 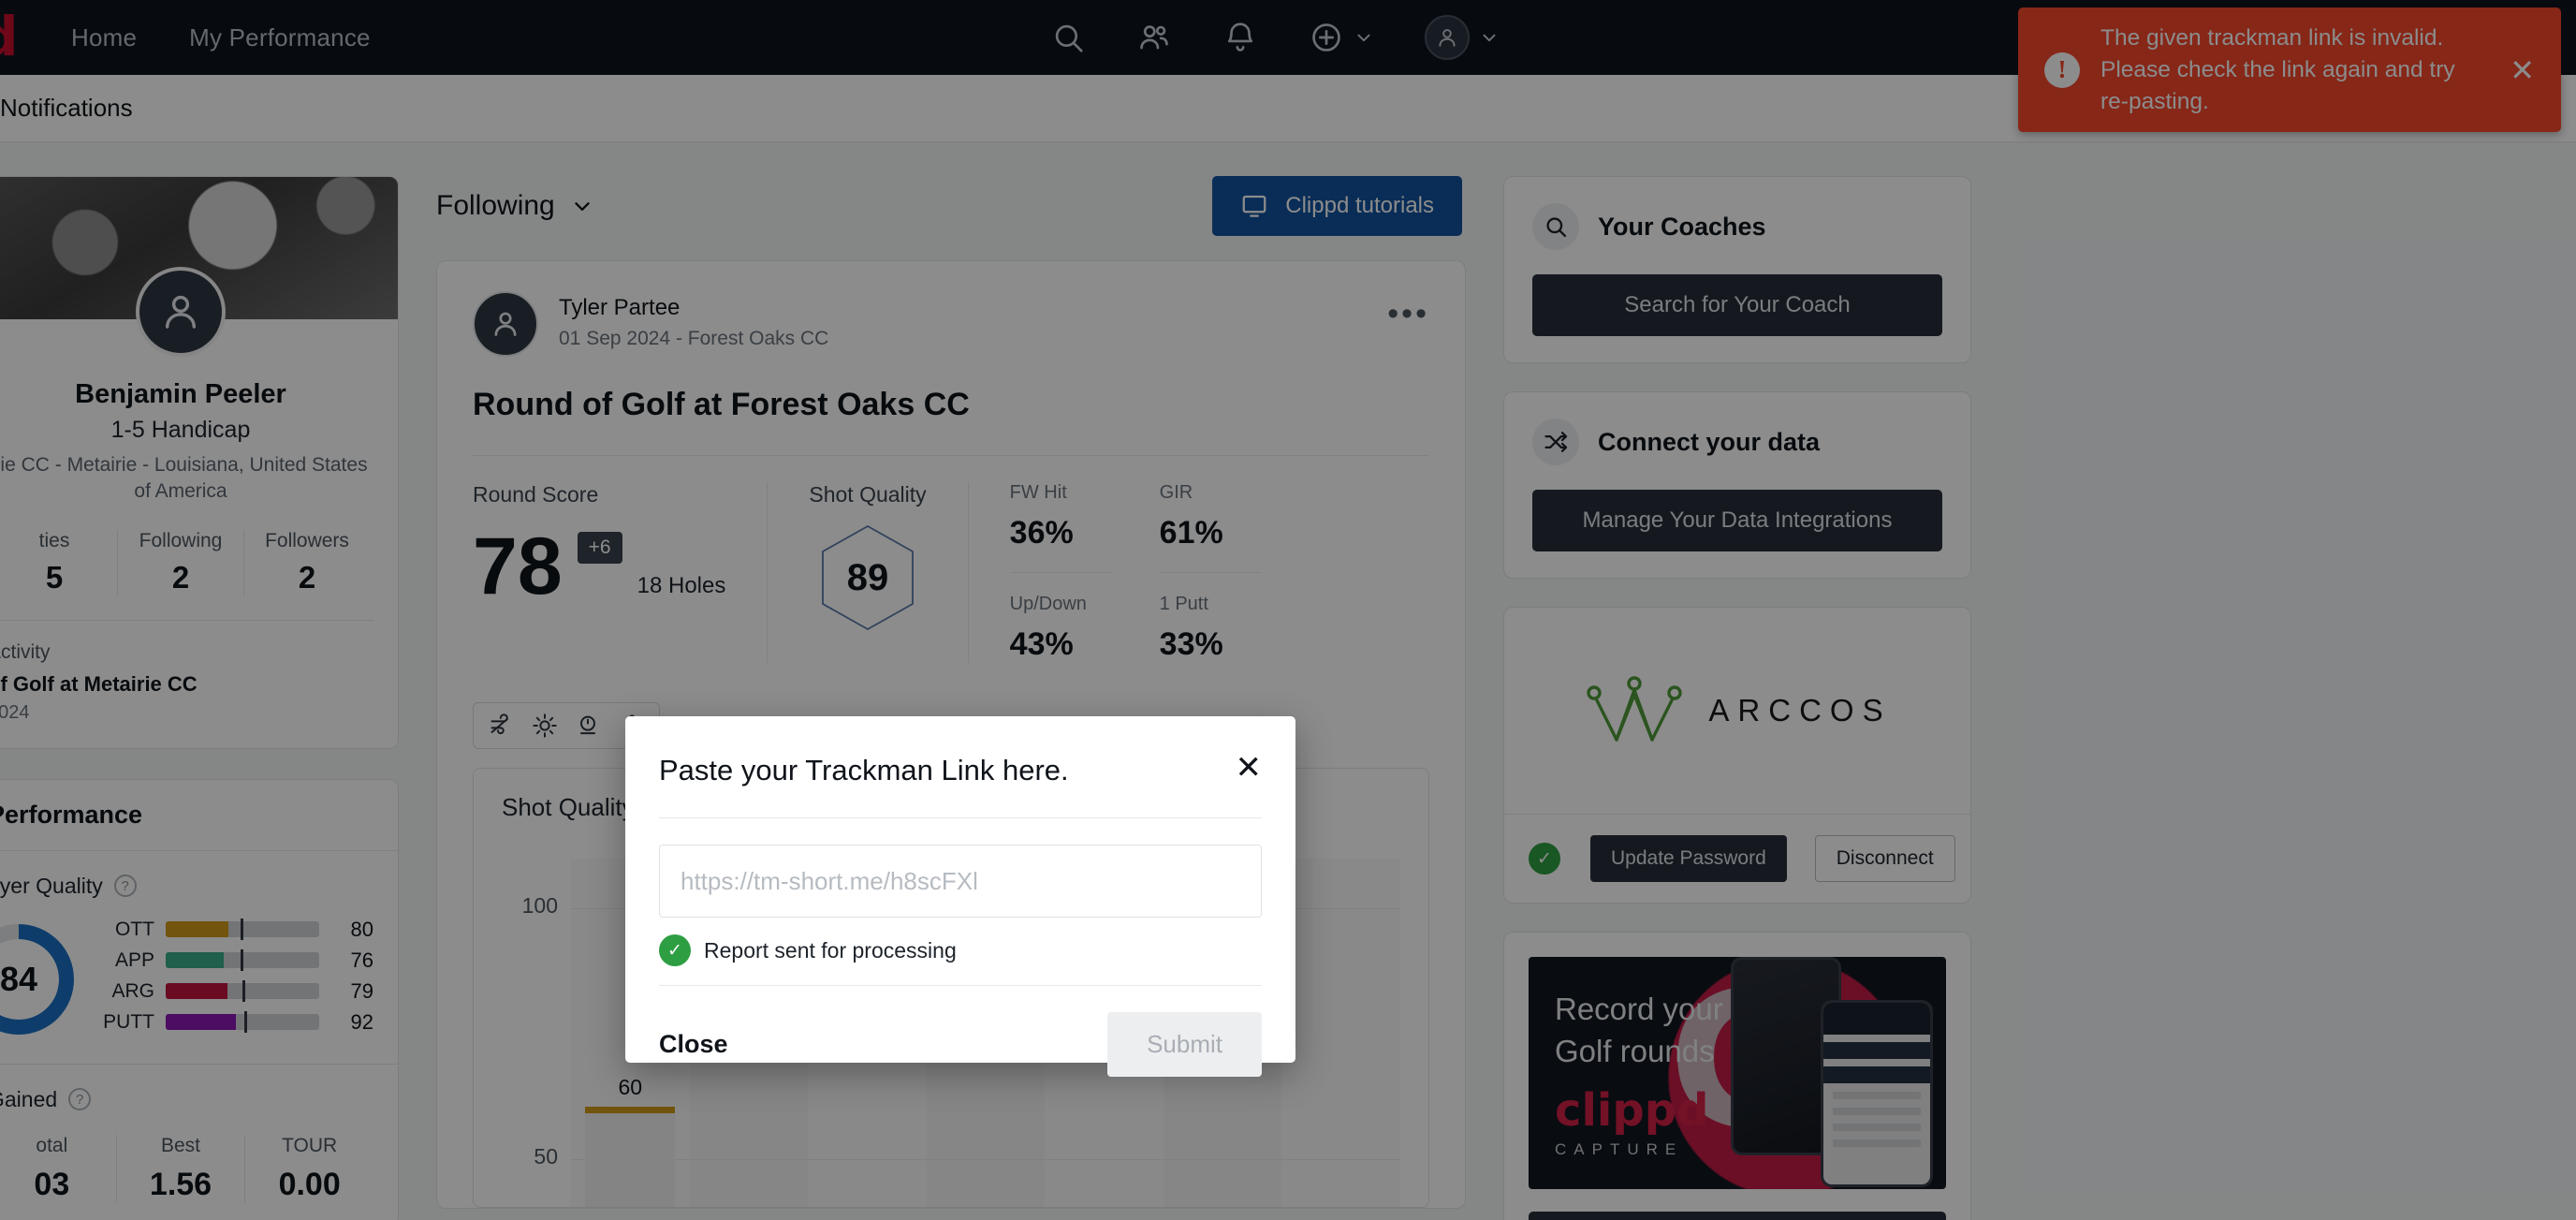 What do you see at coordinates (864, 770) in the screenshot?
I see `modal-title: Paste your Trackman Link here.` at bounding box center [864, 770].